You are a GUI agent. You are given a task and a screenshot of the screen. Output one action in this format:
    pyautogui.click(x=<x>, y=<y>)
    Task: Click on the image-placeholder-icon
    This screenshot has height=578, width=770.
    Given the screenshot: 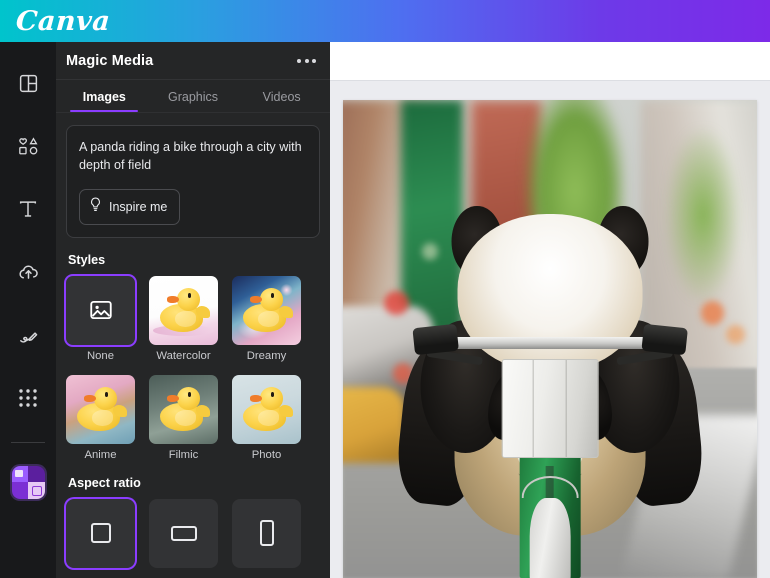 What is the action you would take?
    pyautogui.click(x=100, y=310)
    